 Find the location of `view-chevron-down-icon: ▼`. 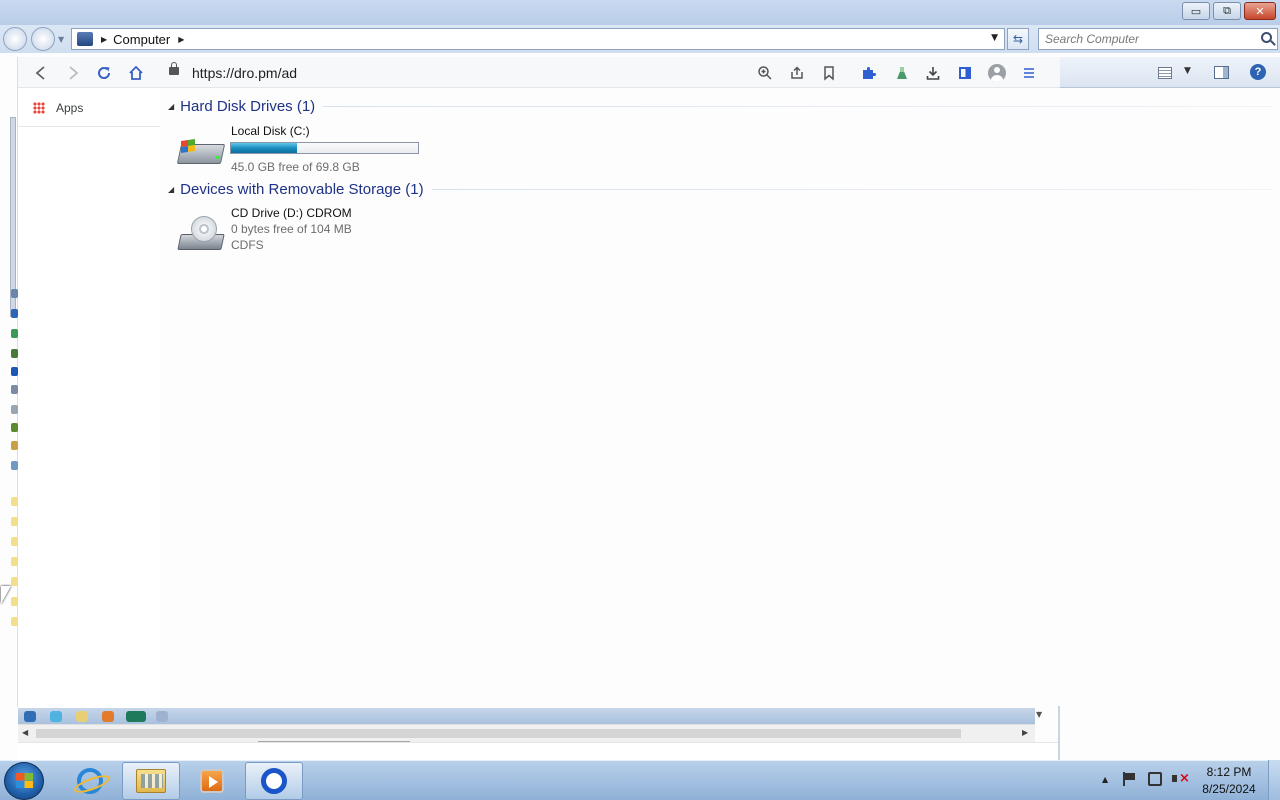

view-chevron-down-icon: ▼ is located at coordinates (1187, 71).